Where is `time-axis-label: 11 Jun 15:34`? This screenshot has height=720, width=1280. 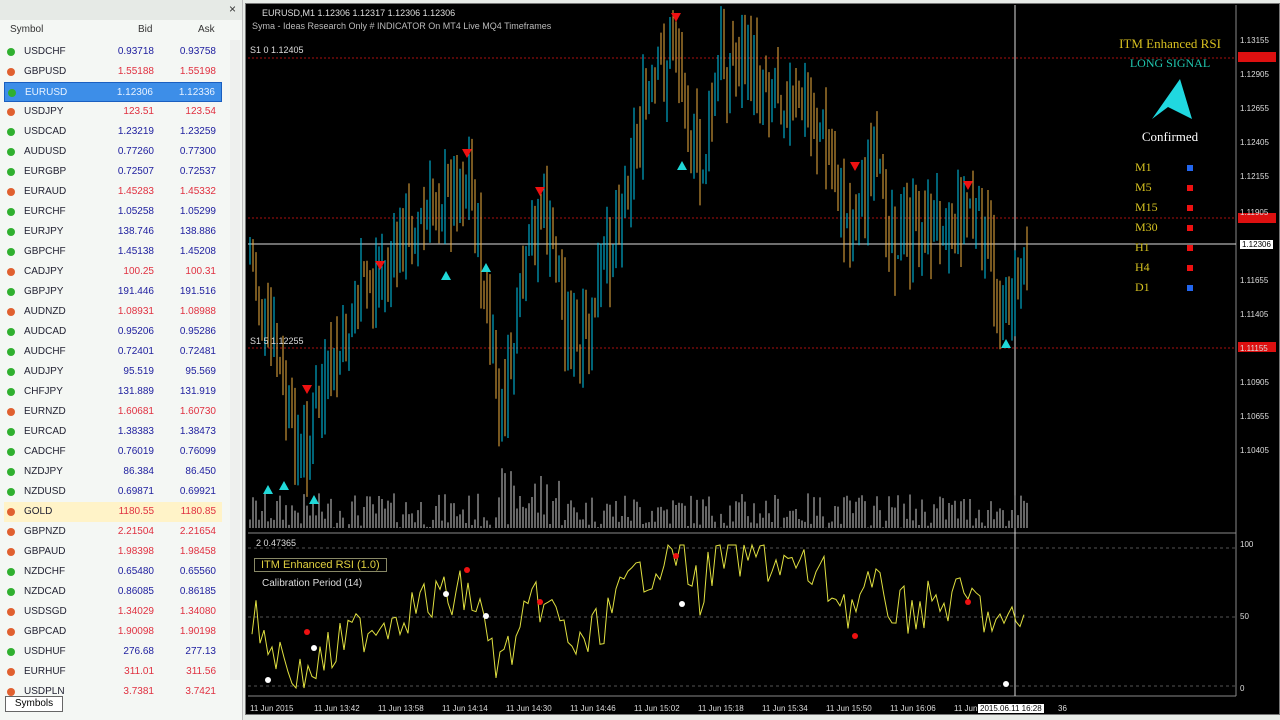
time-axis-label: 11 Jun 15:34 is located at coordinates (785, 708).